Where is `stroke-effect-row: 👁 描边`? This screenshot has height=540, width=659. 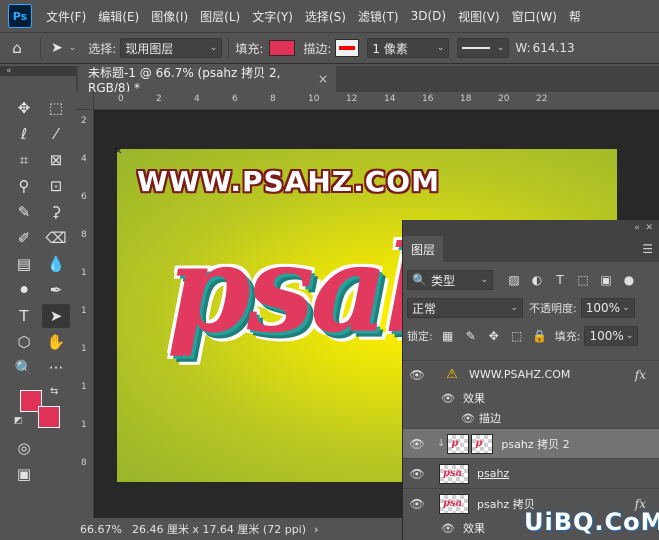 stroke-effect-row: 👁 描边 is located at coordinates (531, 418).